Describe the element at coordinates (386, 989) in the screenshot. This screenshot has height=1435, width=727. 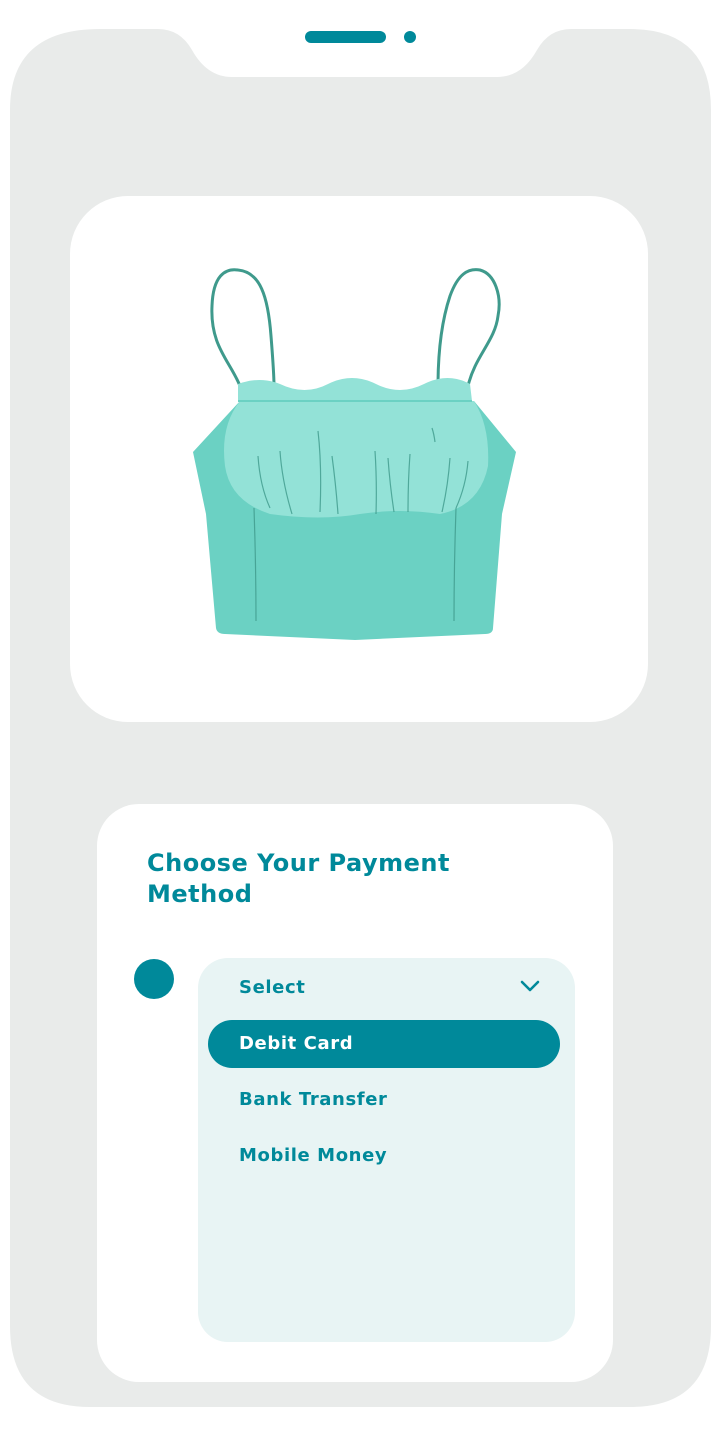
I see `dropdown-toggle: Select` at that location.